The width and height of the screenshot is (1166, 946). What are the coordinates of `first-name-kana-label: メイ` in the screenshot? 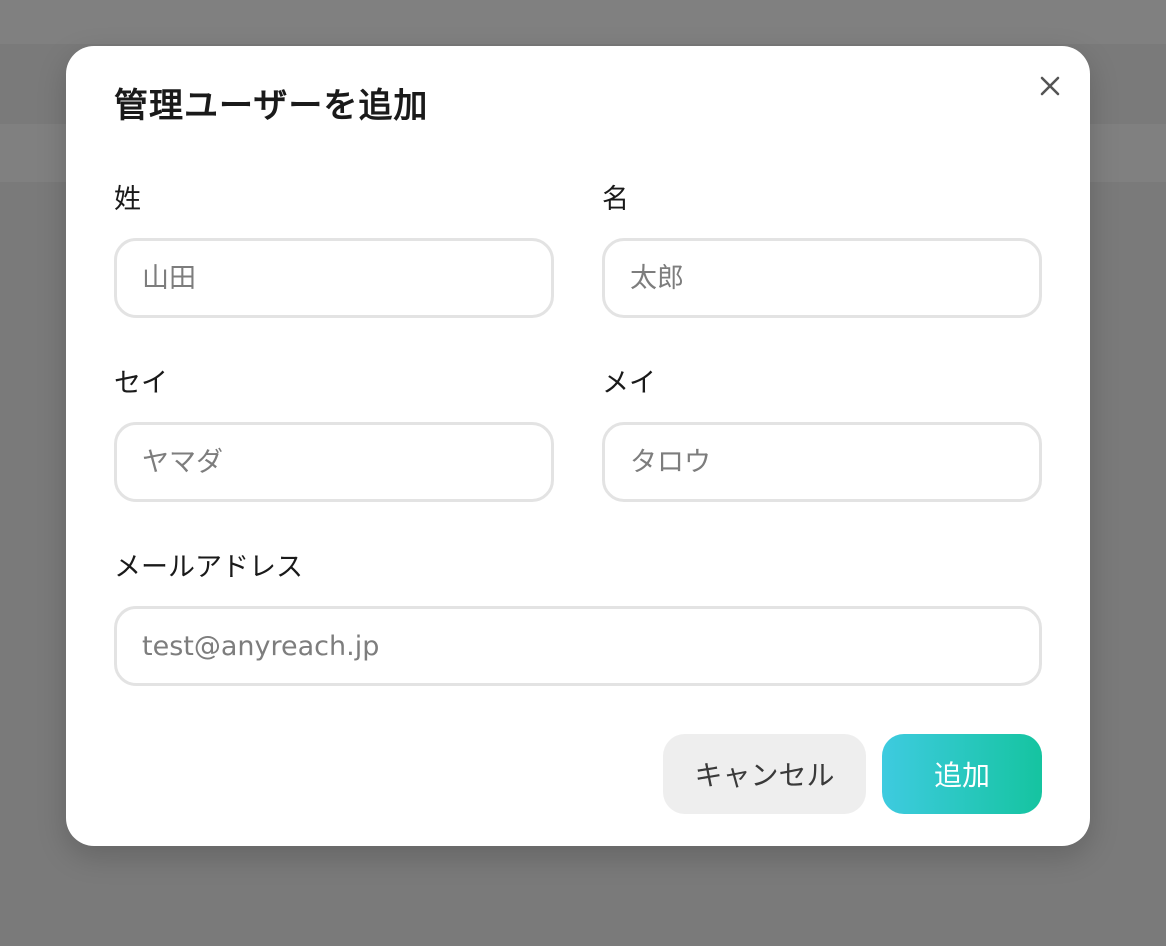 It's located at (629, 383).